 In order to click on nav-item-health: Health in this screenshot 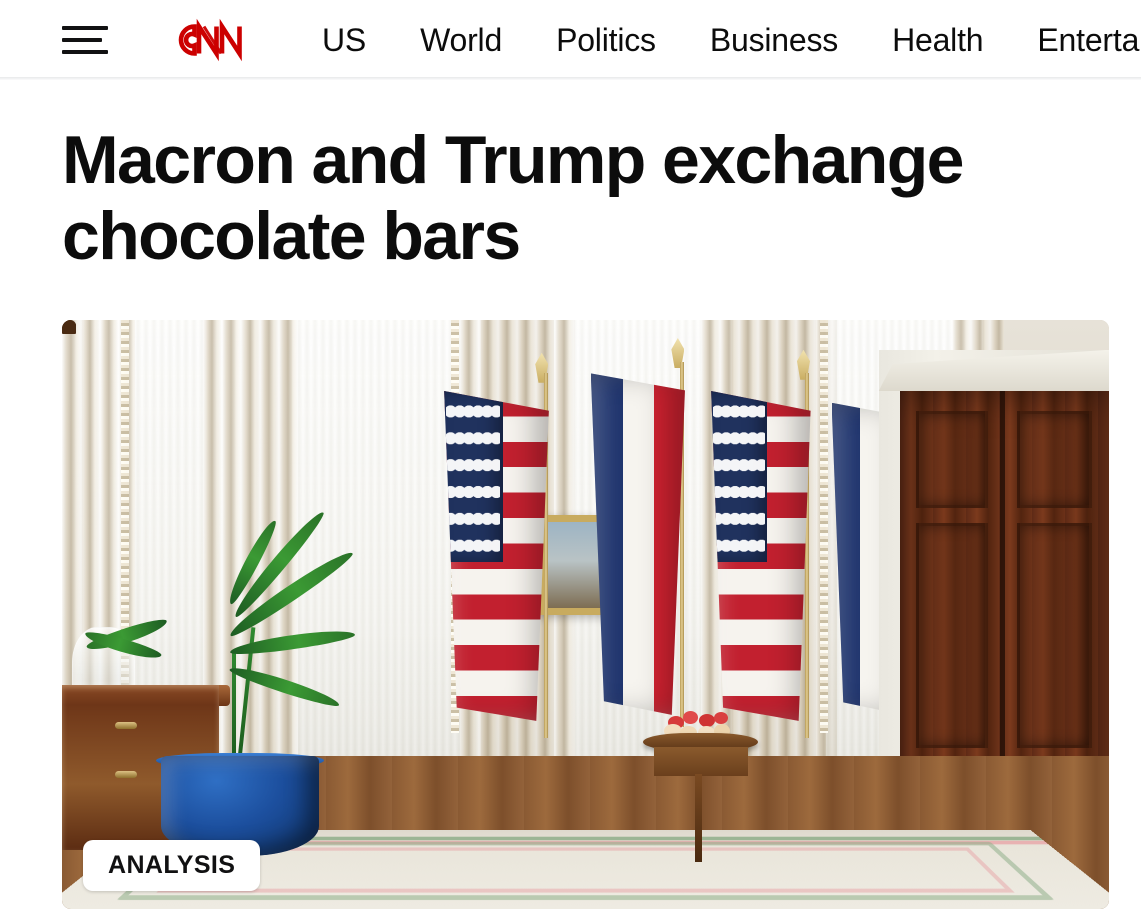, I will do `click(938, 40)`.